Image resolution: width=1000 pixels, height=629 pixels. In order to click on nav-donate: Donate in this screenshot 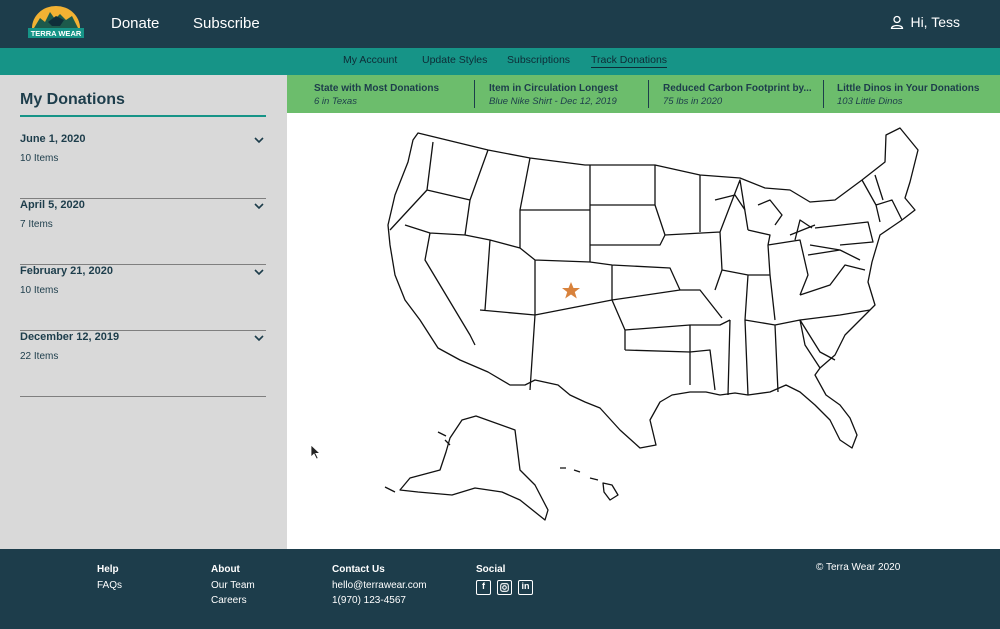, I will do `click(135, 23)`.